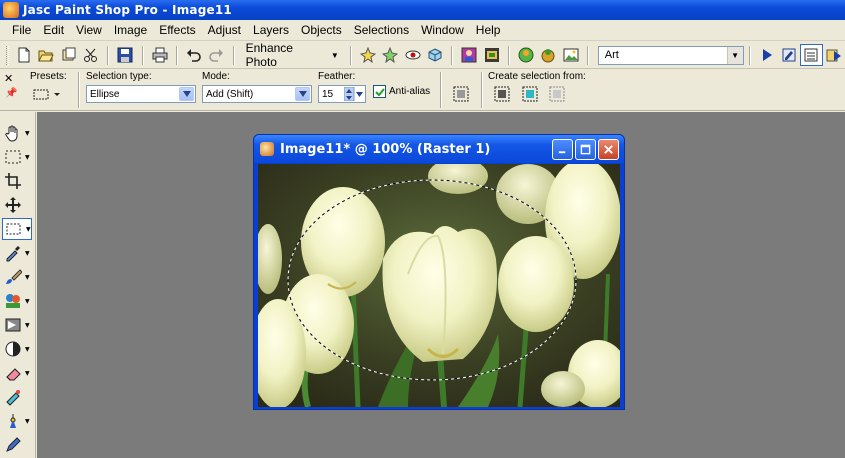 This screenshot has width=845, height=458. Describe the element at coordinates (267, 149) in the screenshot. I see `document-icon` at that location.